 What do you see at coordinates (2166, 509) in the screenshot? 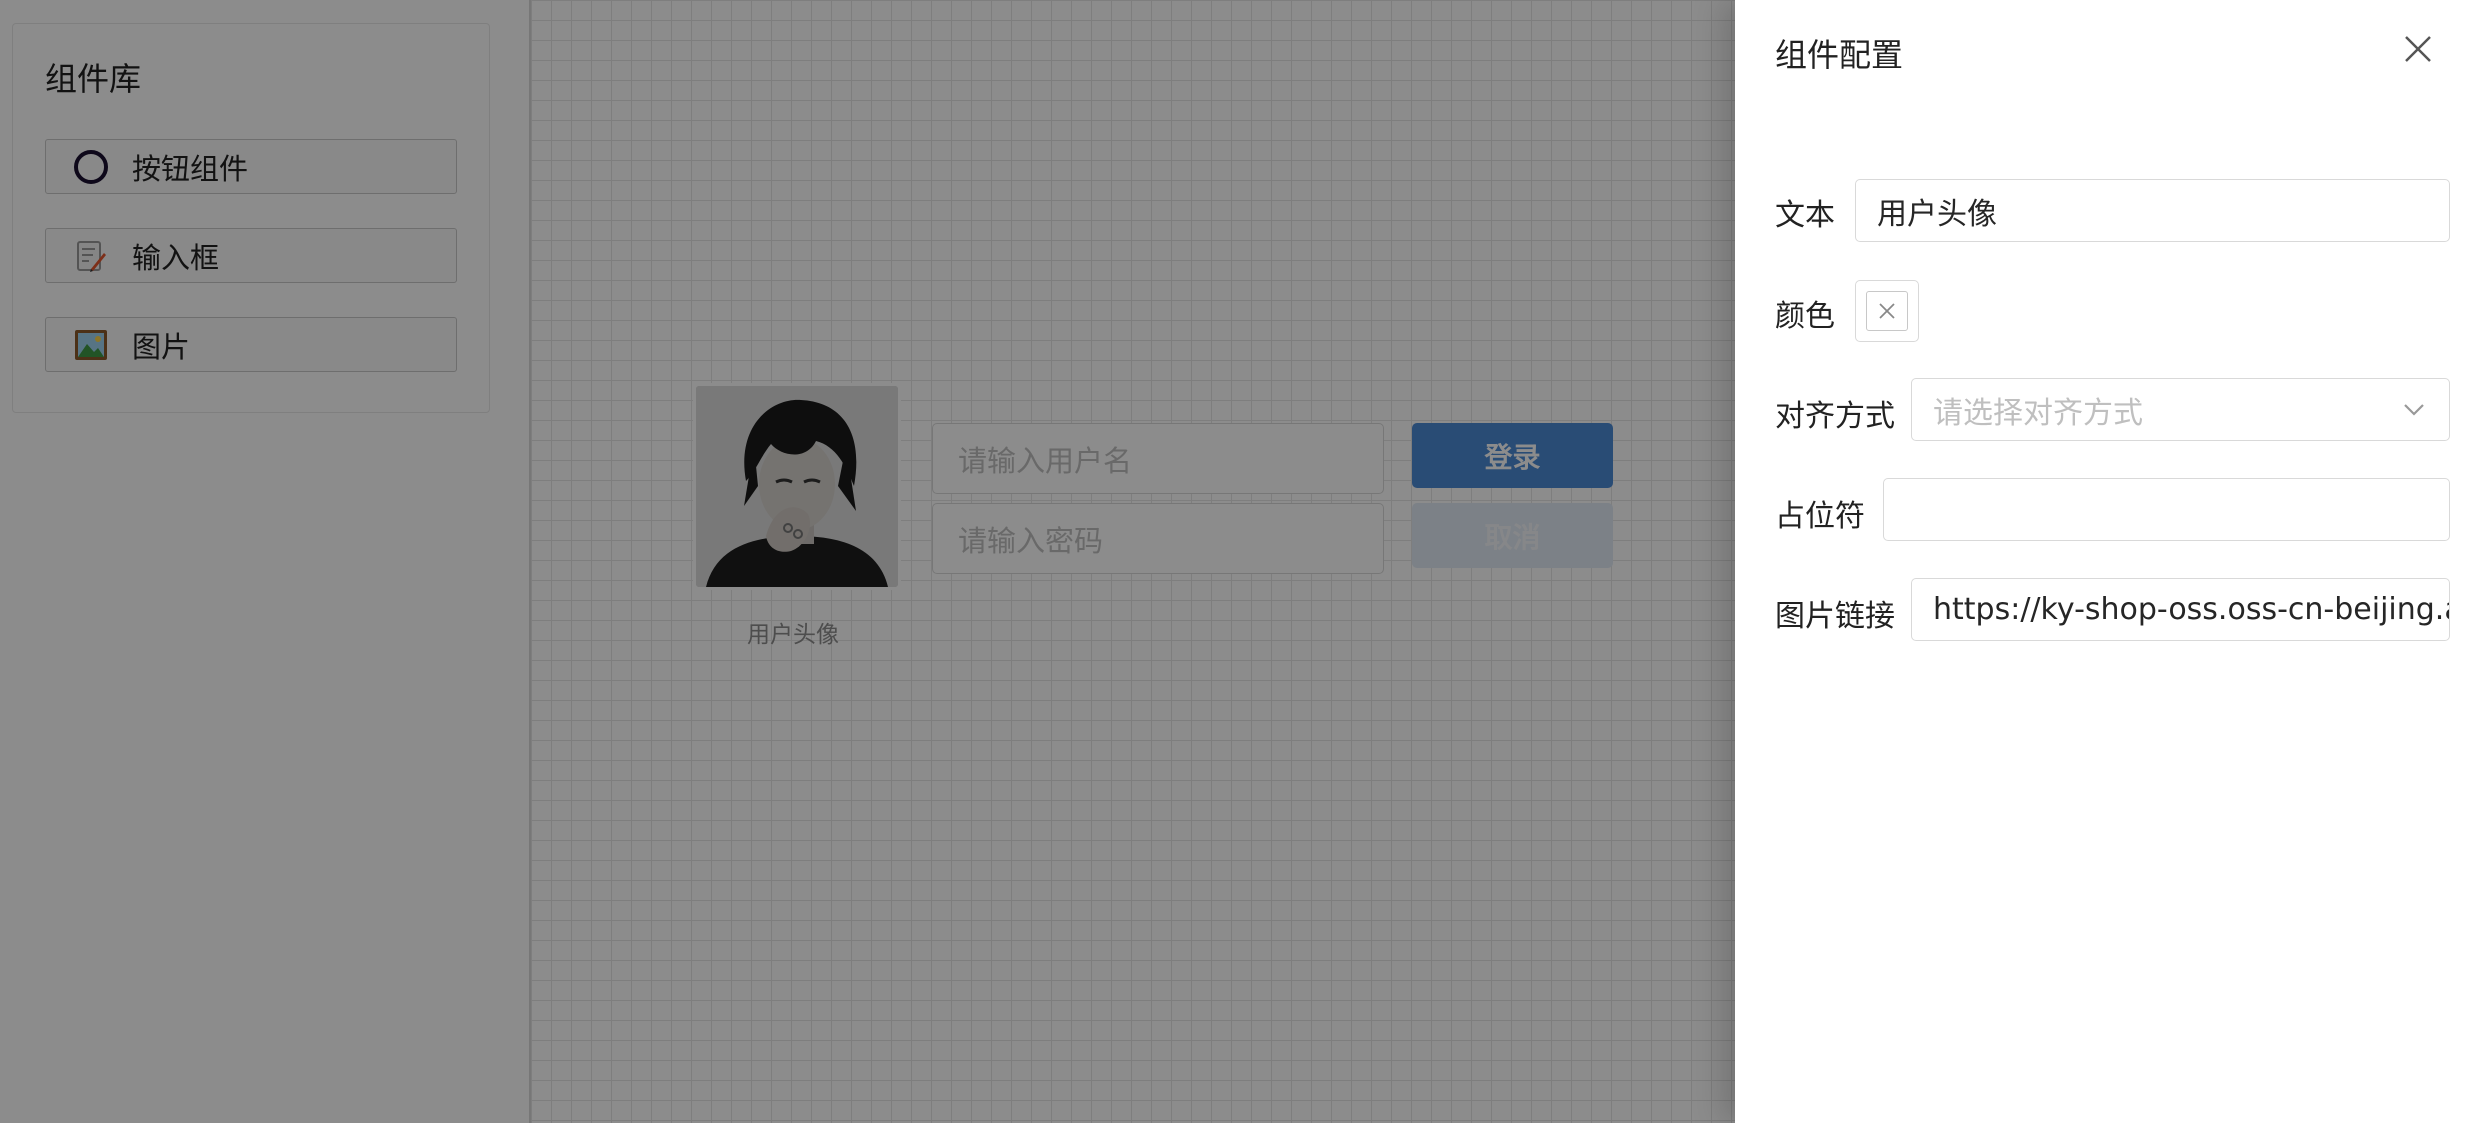
I see `placeholder-field` at bounding box center [2166, 509].